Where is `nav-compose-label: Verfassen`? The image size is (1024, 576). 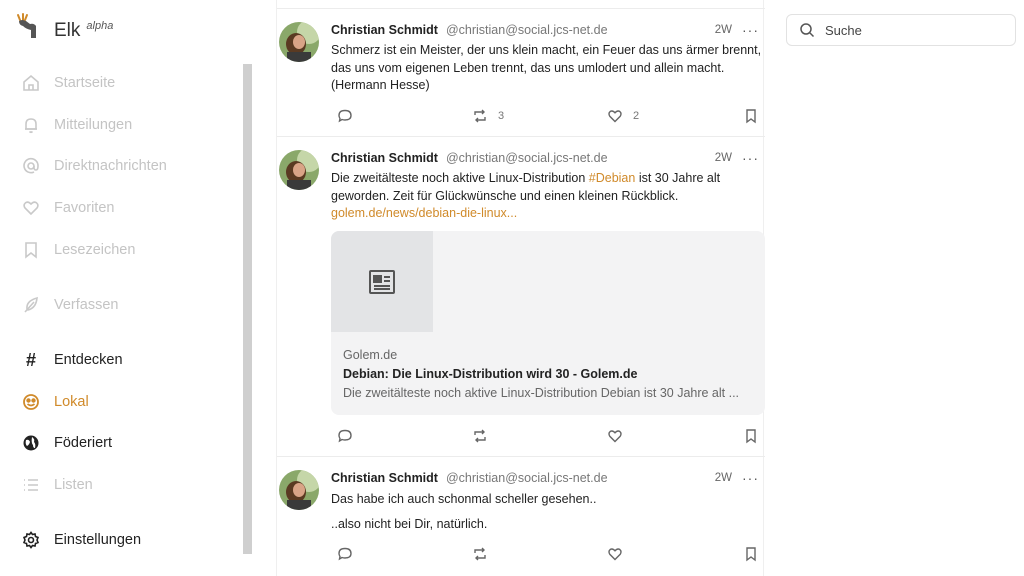
nav-compose-label: Verfassen is located at coordinates (86, 305).